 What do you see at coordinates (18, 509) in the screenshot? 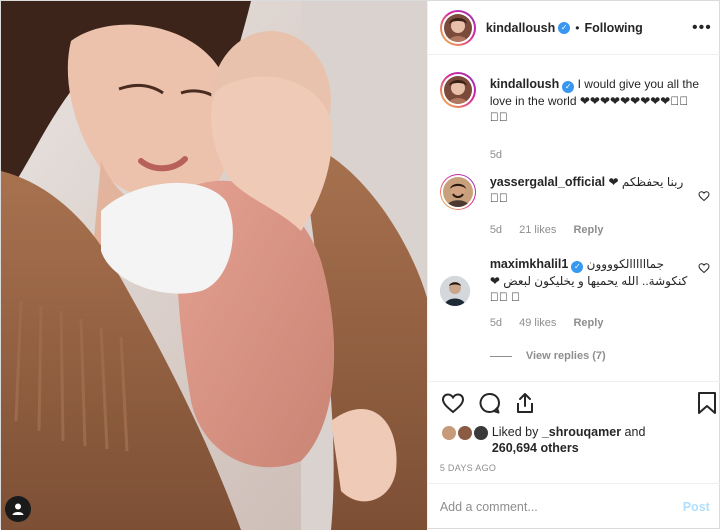
I see `user-tag-icon` at bounding box center [18, 509].